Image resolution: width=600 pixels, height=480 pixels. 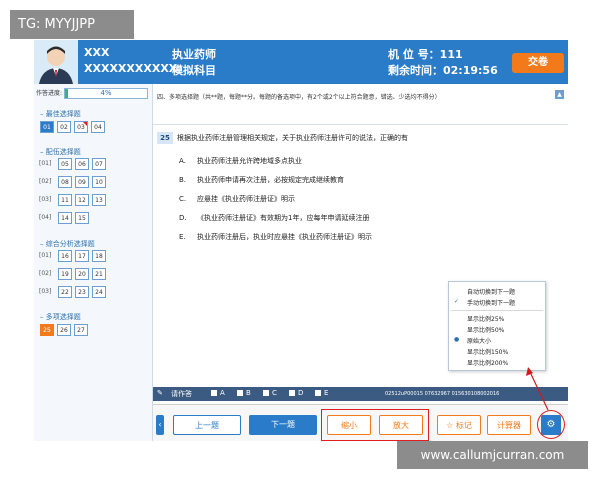 What do you see at coordinates (537, 389) in the screenshot?
I see `annotation-arrow-icon` at bounding box center [537, 389].